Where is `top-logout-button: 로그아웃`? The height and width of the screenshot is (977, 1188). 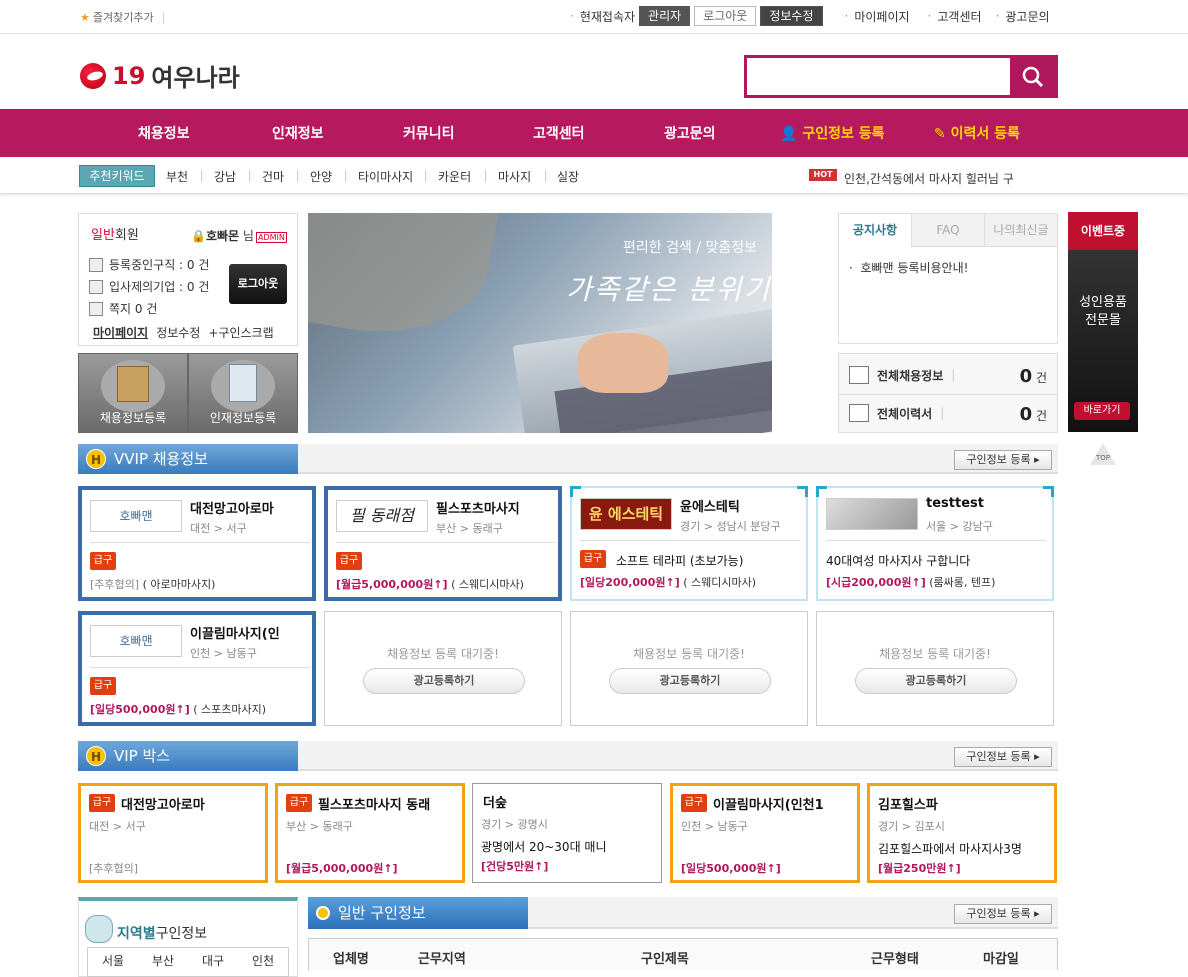
top-logout-button: 로그아웃 is located at coordinates (725, 16).